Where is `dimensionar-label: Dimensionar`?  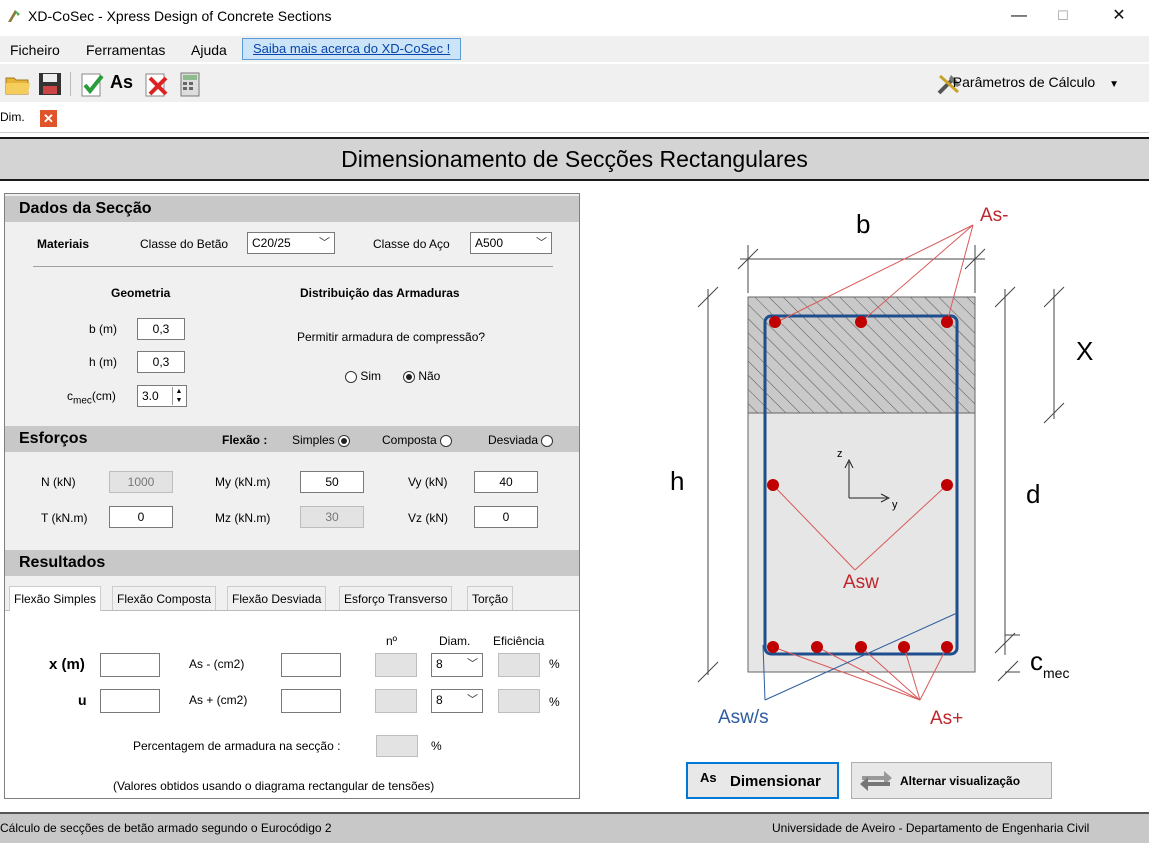
dimensionar-label: Dimensionar is located at coordinates (775, 781).